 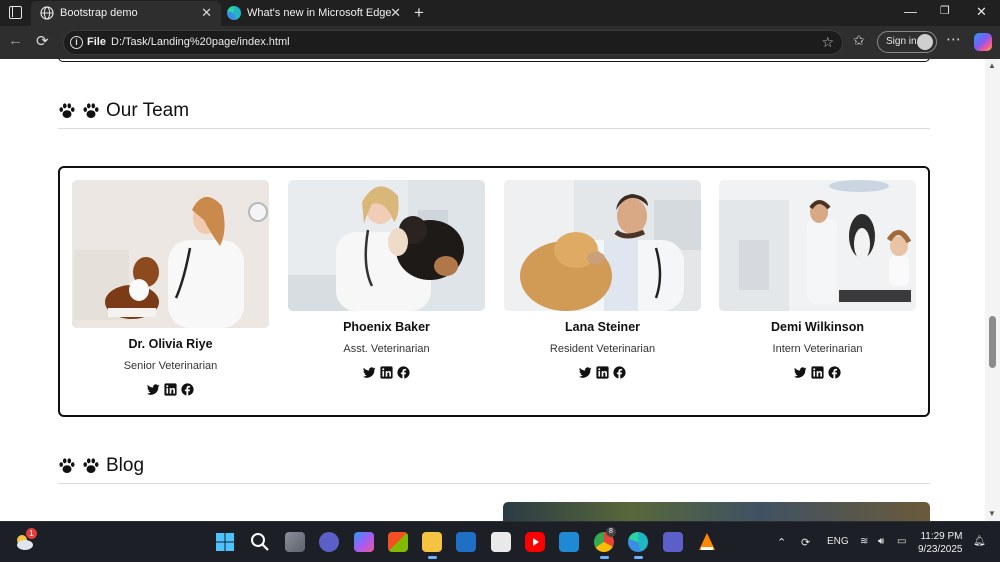 What do you see at coordinates (200, 42) in the screenshot?
I see `address-url: D:/Task/Landing%20page/index.html` at bounding box center [200, 42].